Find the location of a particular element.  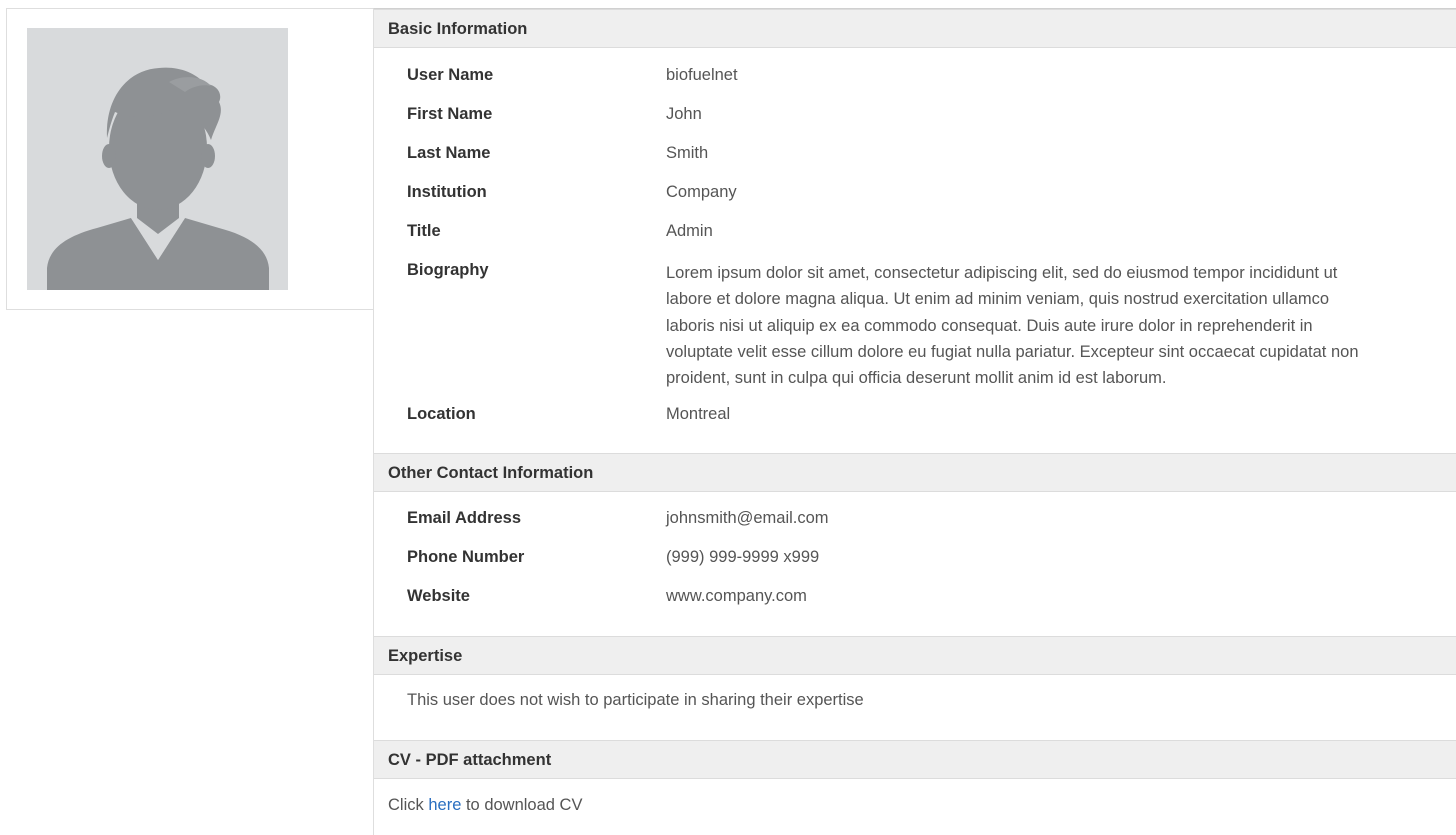

avatar-card is located at coordinates (190, 159).